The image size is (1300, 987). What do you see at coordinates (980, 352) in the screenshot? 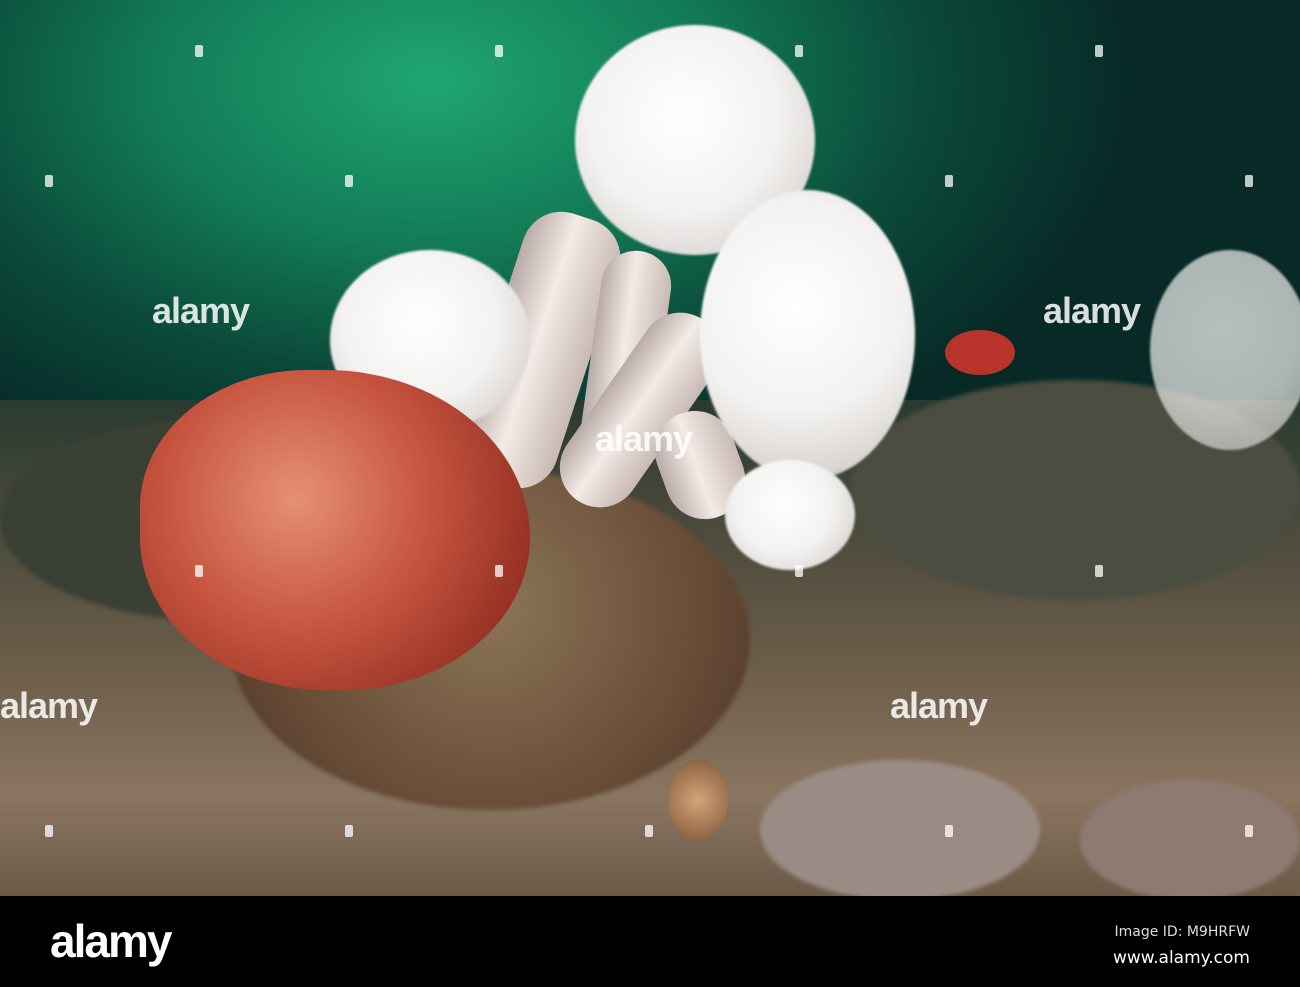
I see `rockfish-red` at bounding box center [980, 352].